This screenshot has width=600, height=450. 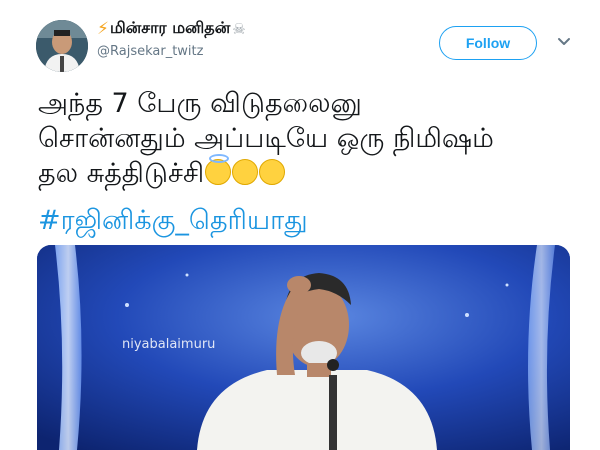 What do you see at coordinates (200, 103) in the screenshot?
I see `tweet-line: அந்த 7 பேரு விடுதலைனு` at bounding box center [200, 103].